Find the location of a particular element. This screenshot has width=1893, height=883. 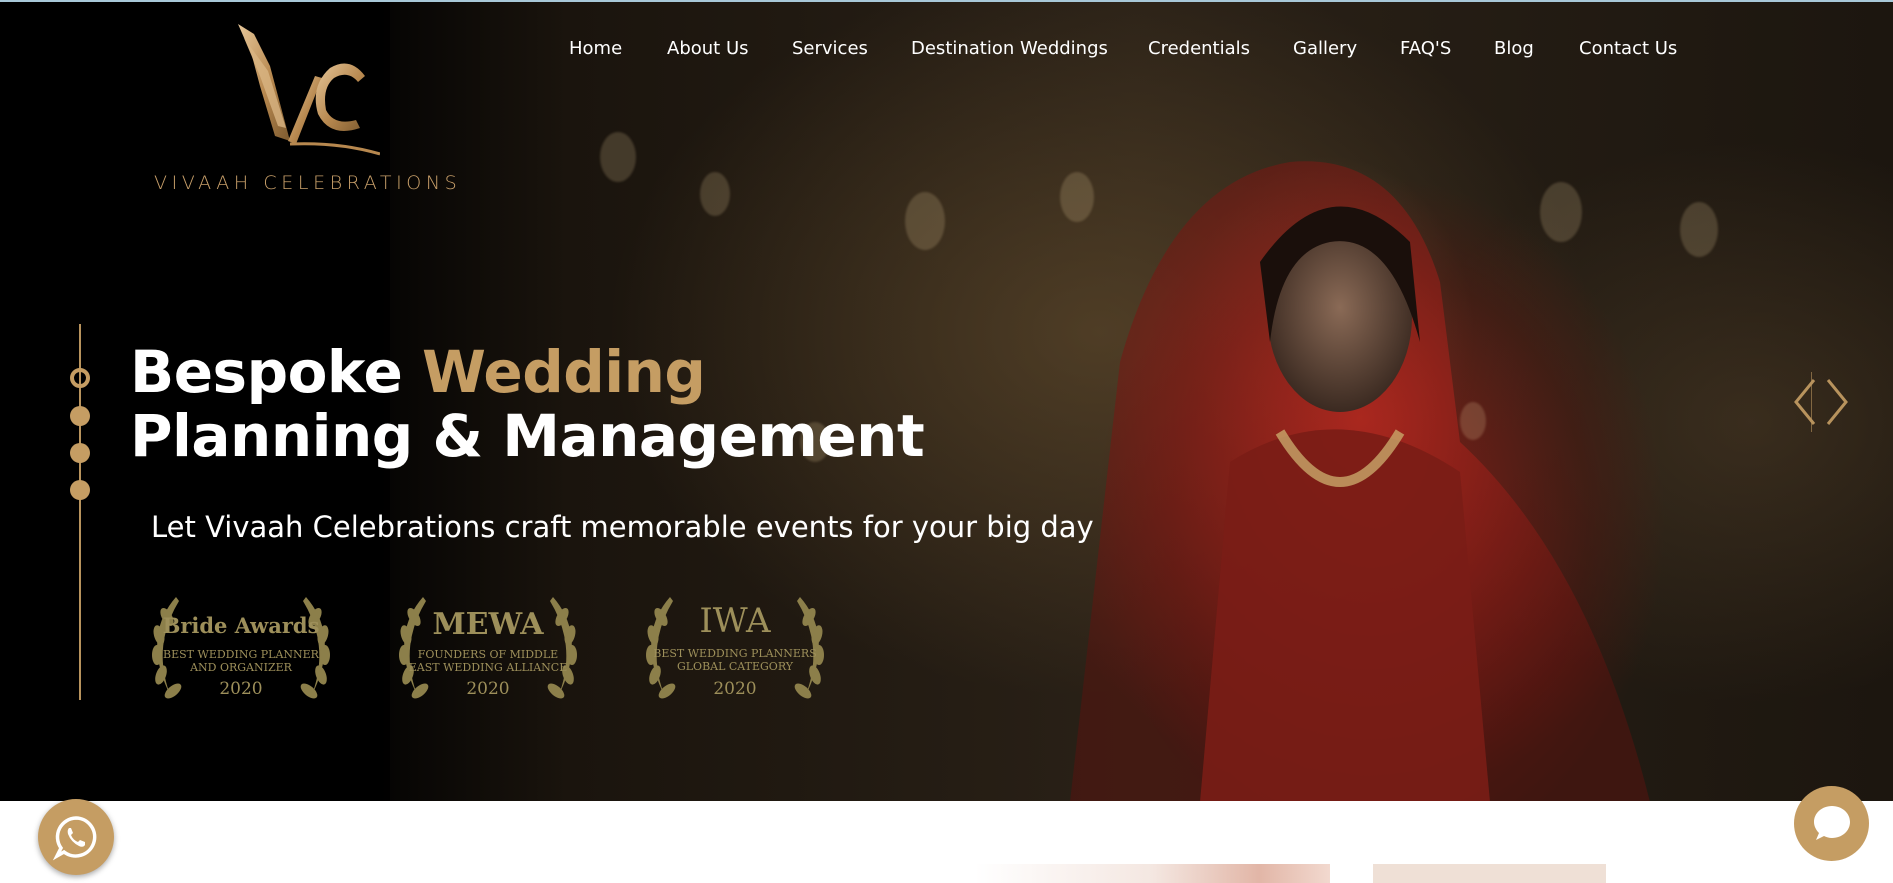

award-title: Bride Awards is located at coordinates (241, 625).